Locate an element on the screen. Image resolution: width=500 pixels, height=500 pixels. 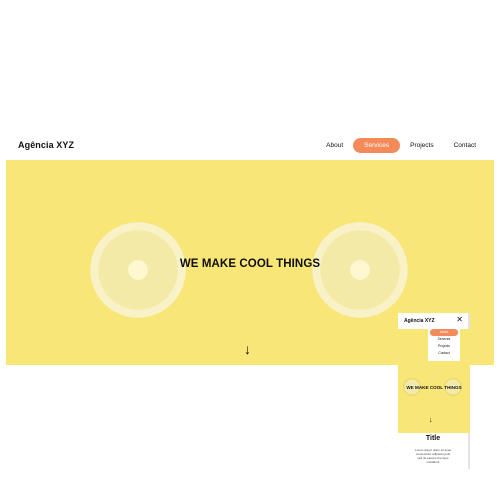
mobile-menu-about: About is located at coordinates (444, 332).